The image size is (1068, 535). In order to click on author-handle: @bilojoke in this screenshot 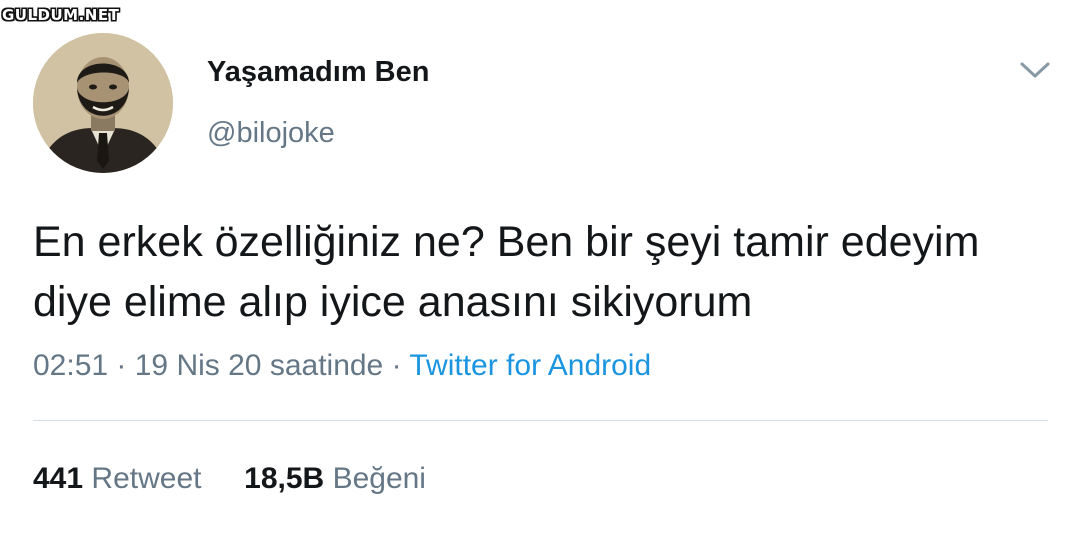, I will do `click(271, 133)`.